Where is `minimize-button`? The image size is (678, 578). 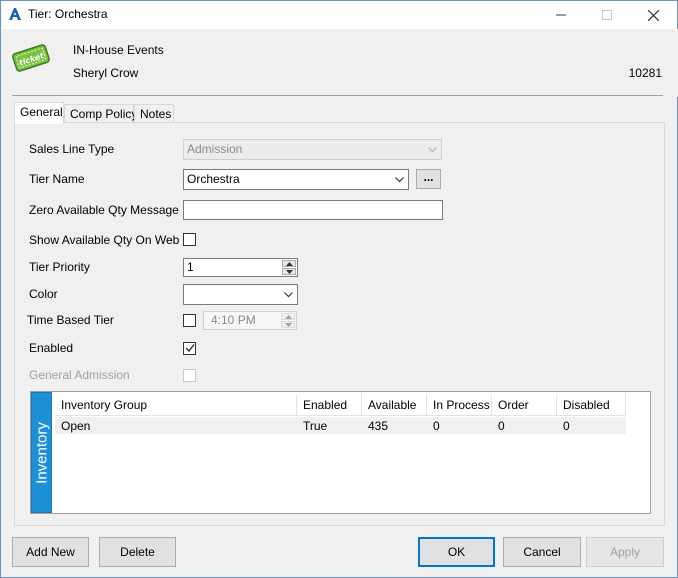
minimize-button is located at coordinates (561, 15).